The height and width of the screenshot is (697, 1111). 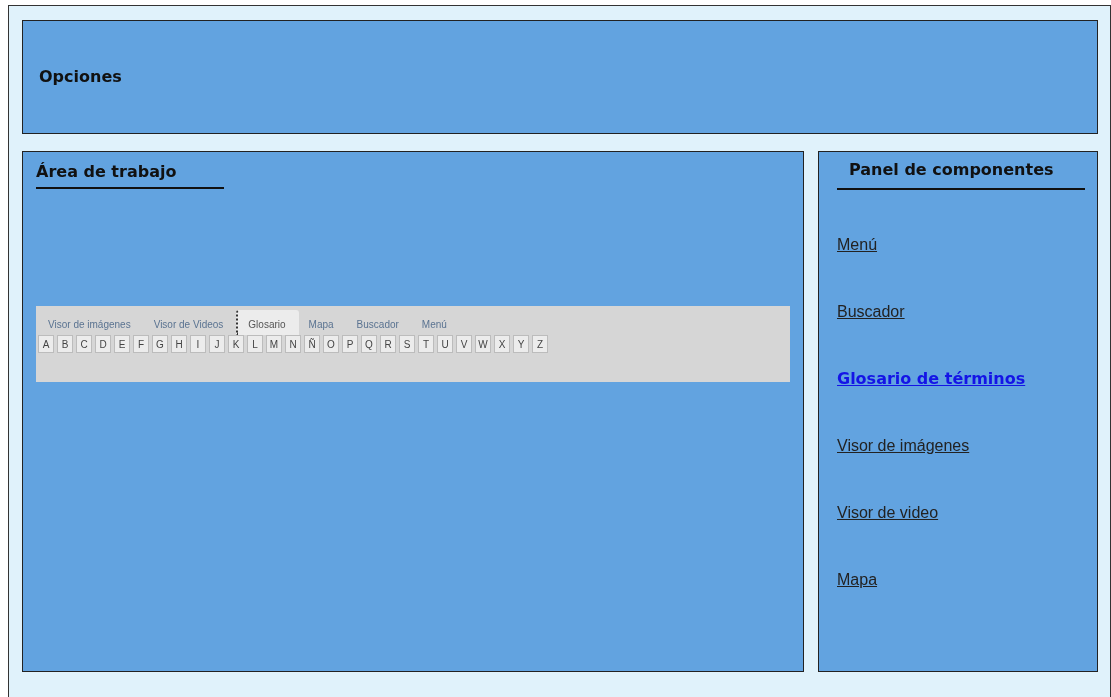 What do you see at coordinates (217, 344) in the screenshot?
I see `letter-button: J` at bounding box center [217, 344].